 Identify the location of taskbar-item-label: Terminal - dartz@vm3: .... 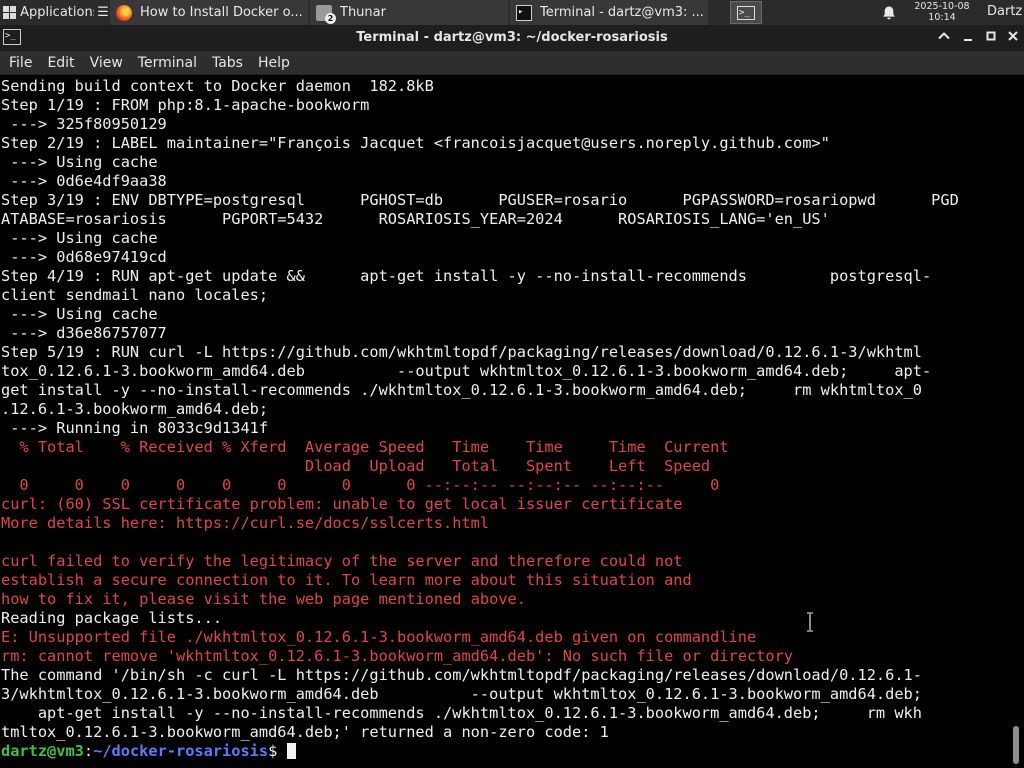
(622, 12).